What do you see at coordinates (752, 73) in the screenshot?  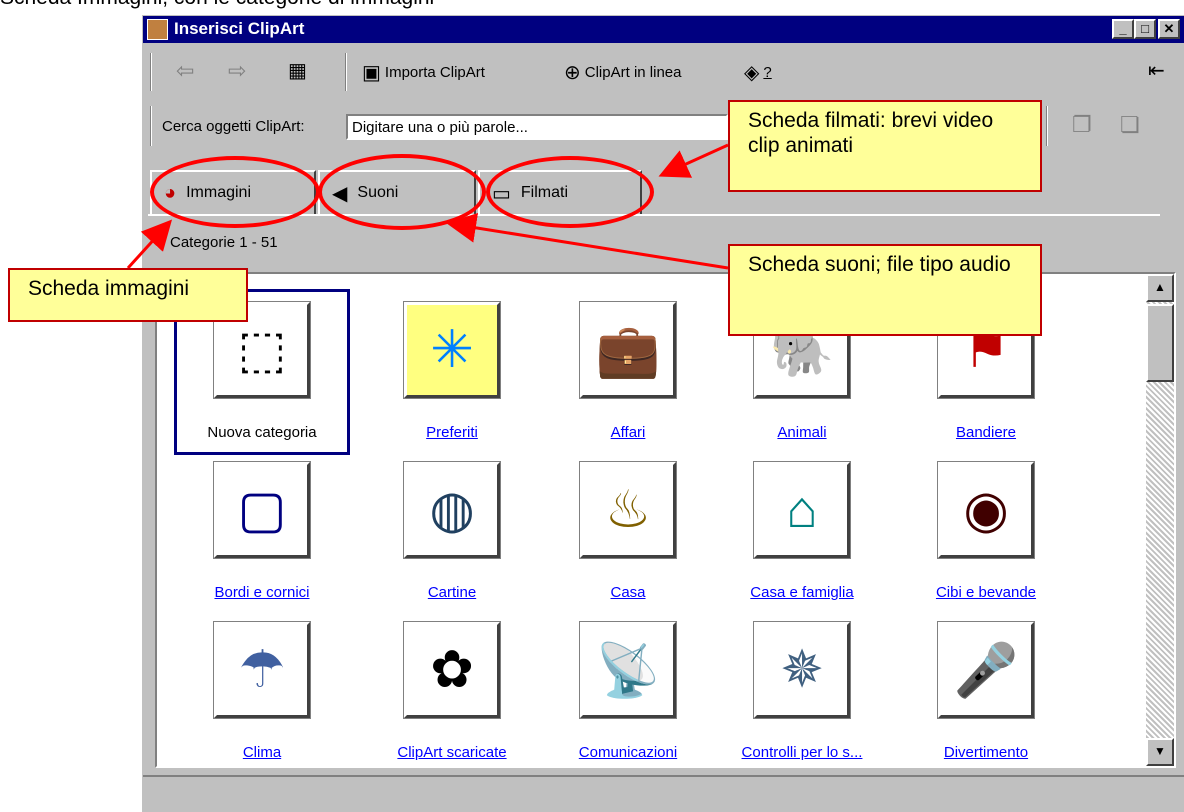 I see `help-book-icon: ◈` at bounding box center [752, 73].